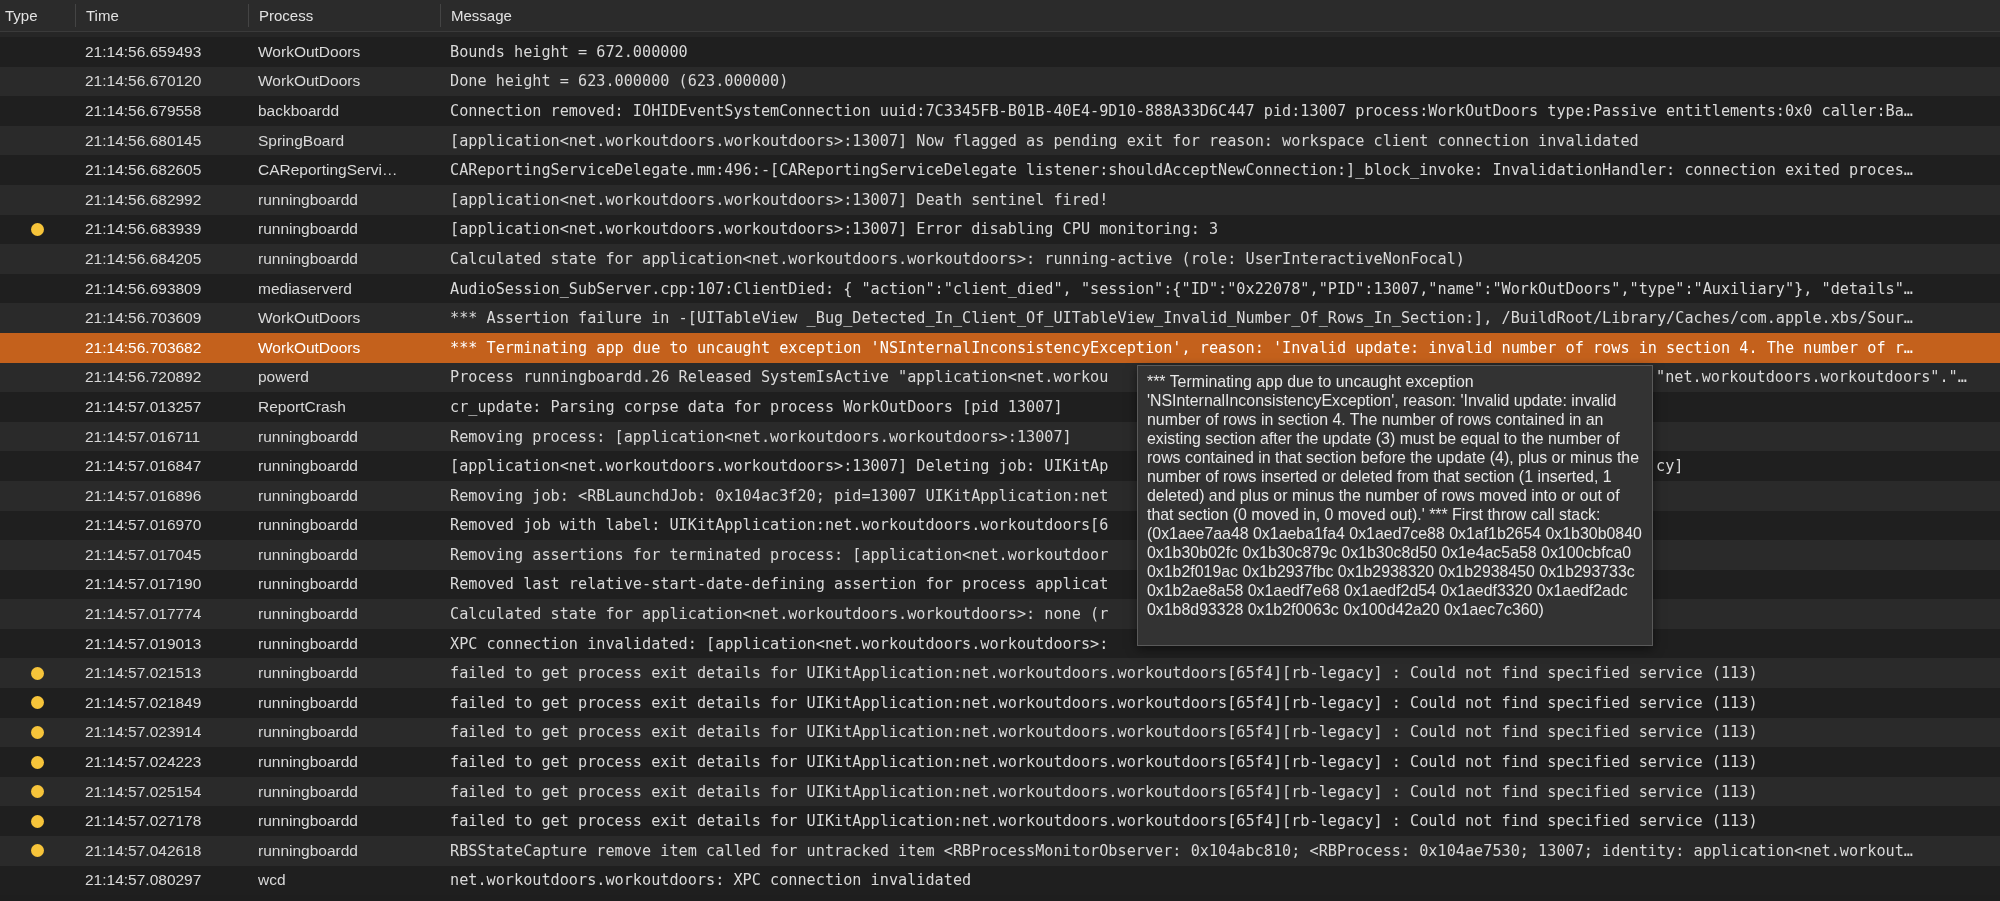 The height and width of the screenshot is (901, 2000). Describe the element at coordinates (143, 584) in the screenshot. I see `time-cell-text: 21:14:57.017190` at that location.